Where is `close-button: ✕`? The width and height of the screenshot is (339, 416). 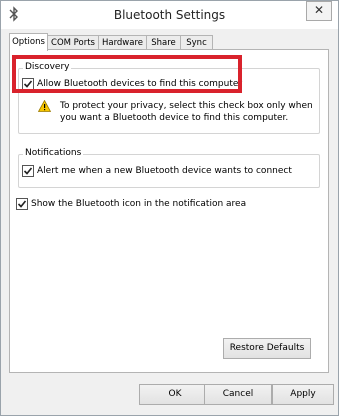
close-button: ✕ is located at coordinates (319, 11).